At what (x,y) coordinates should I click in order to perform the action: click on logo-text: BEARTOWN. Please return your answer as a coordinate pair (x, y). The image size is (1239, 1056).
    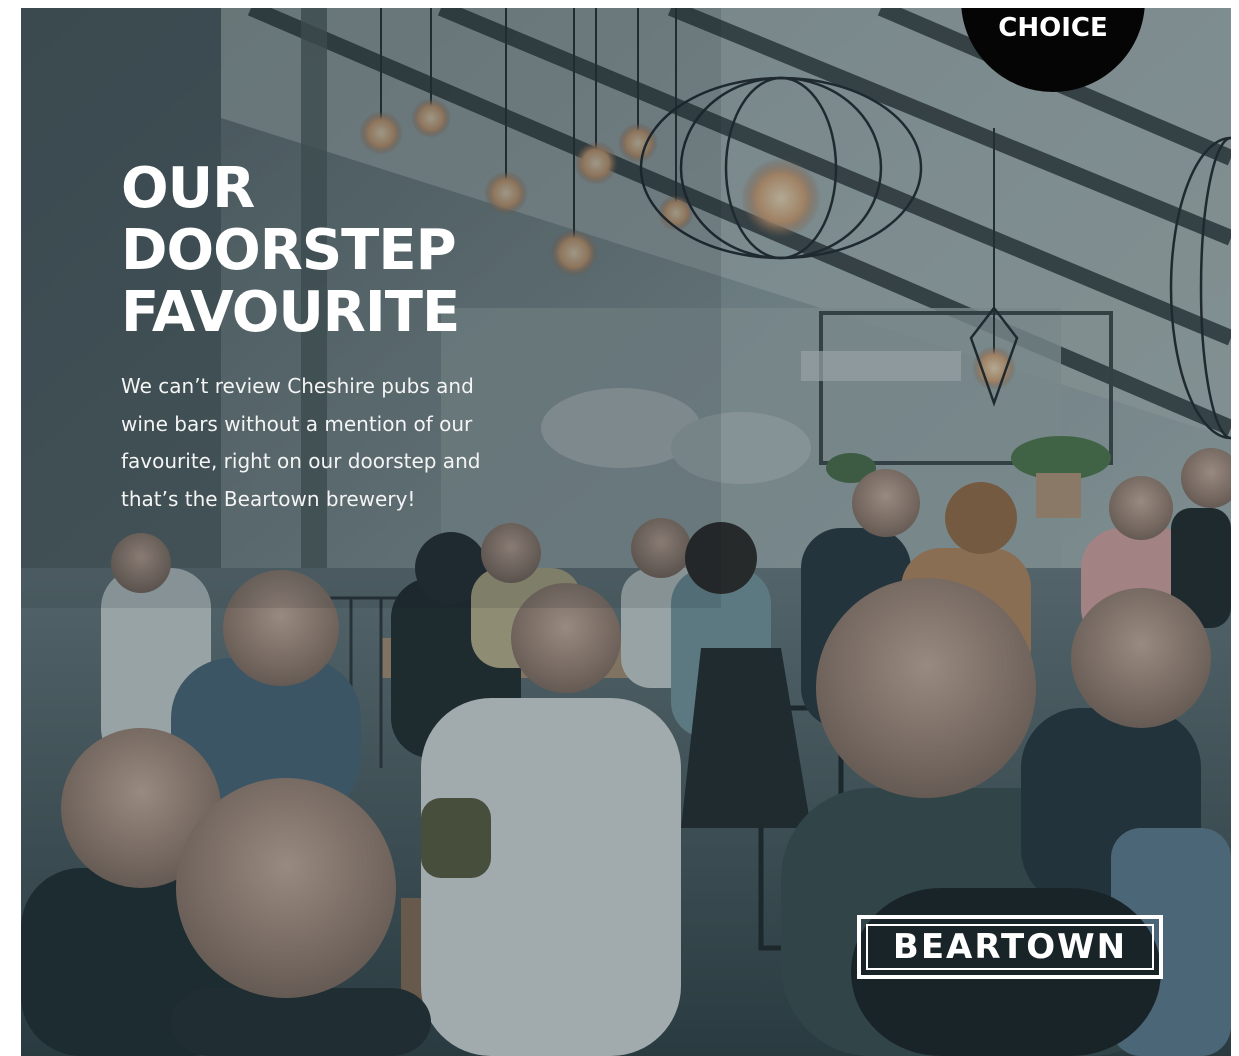
    Looking at the image, I should click on (1010, 947).